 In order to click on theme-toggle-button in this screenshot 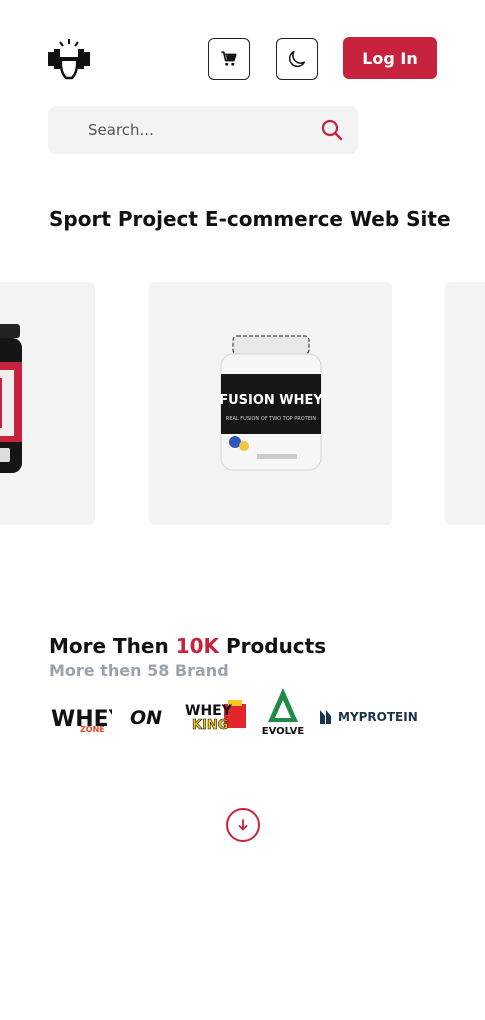, I will do `click(297, 59)`.